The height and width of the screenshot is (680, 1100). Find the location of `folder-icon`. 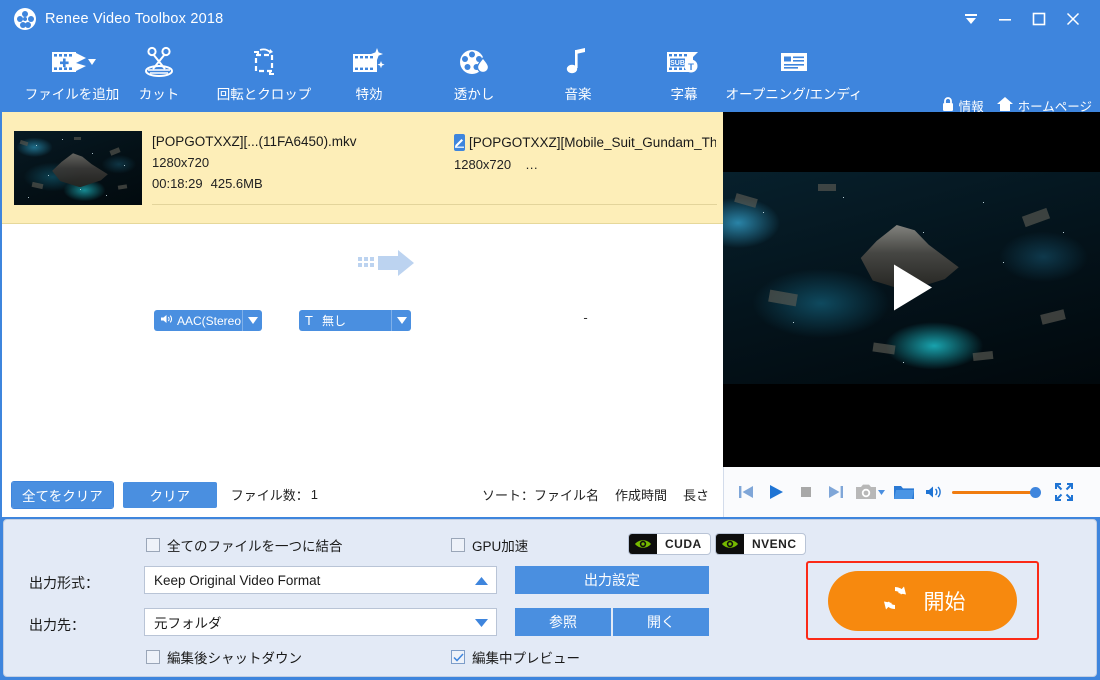

folder-icon is located at coordinates (904, 492).